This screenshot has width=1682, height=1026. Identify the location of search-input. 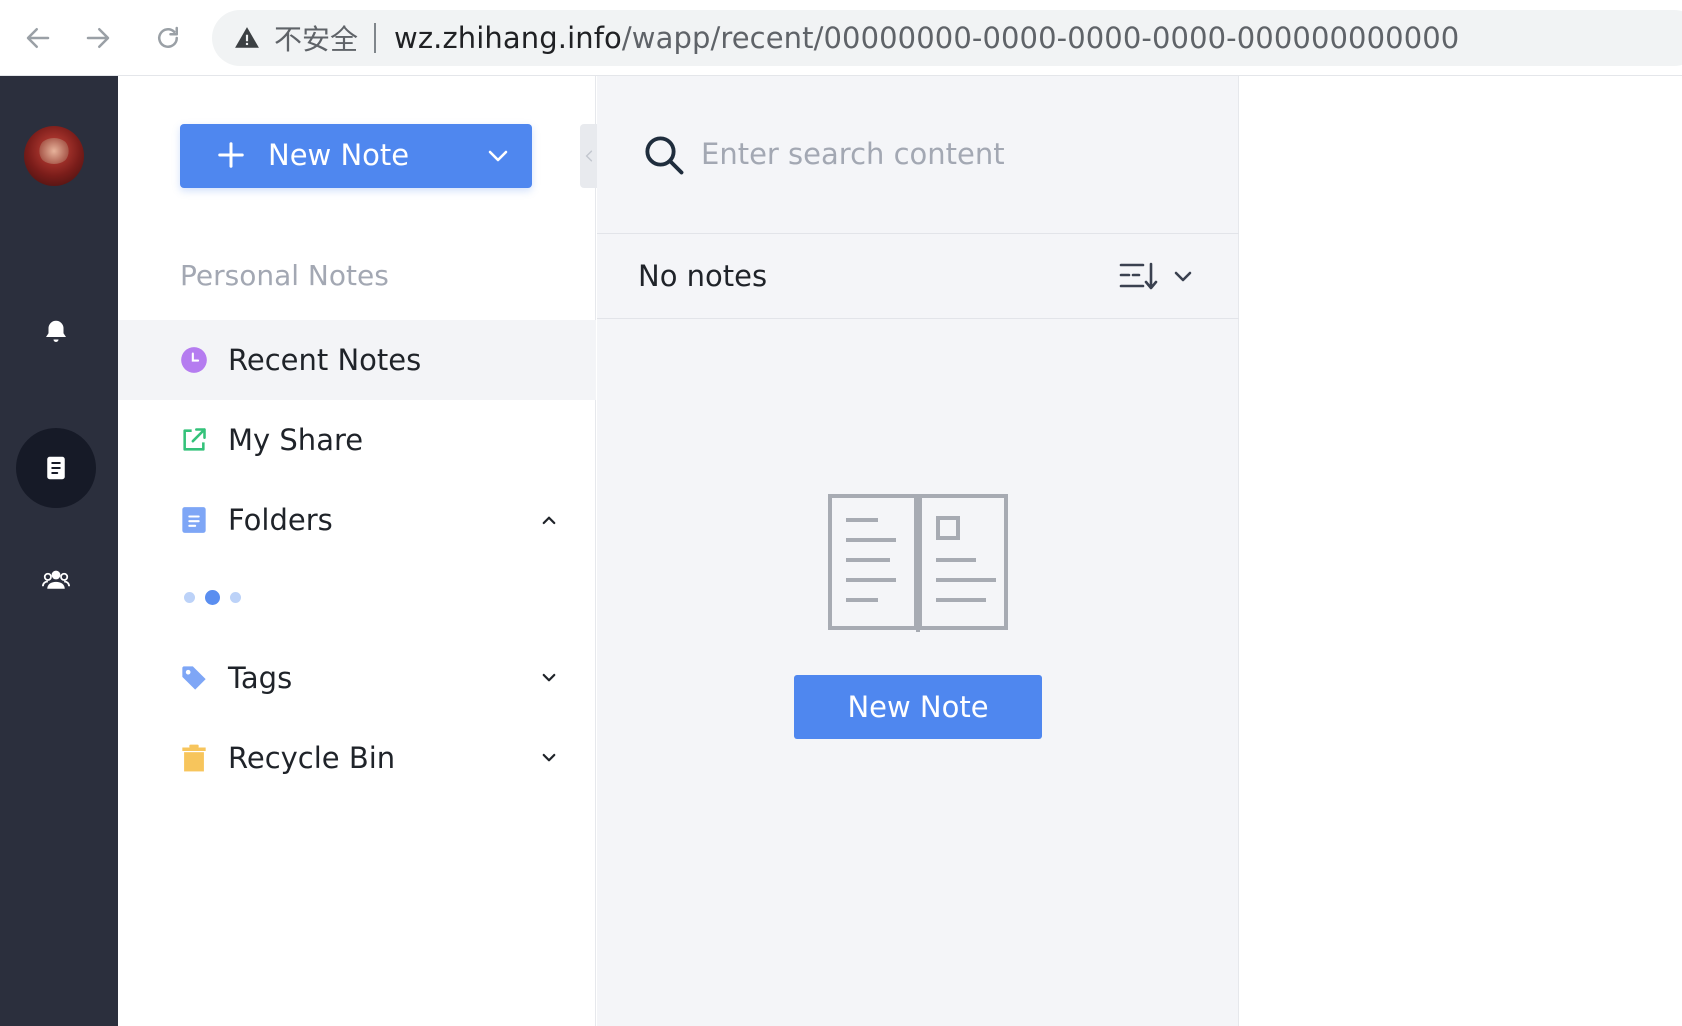
(951, 154).